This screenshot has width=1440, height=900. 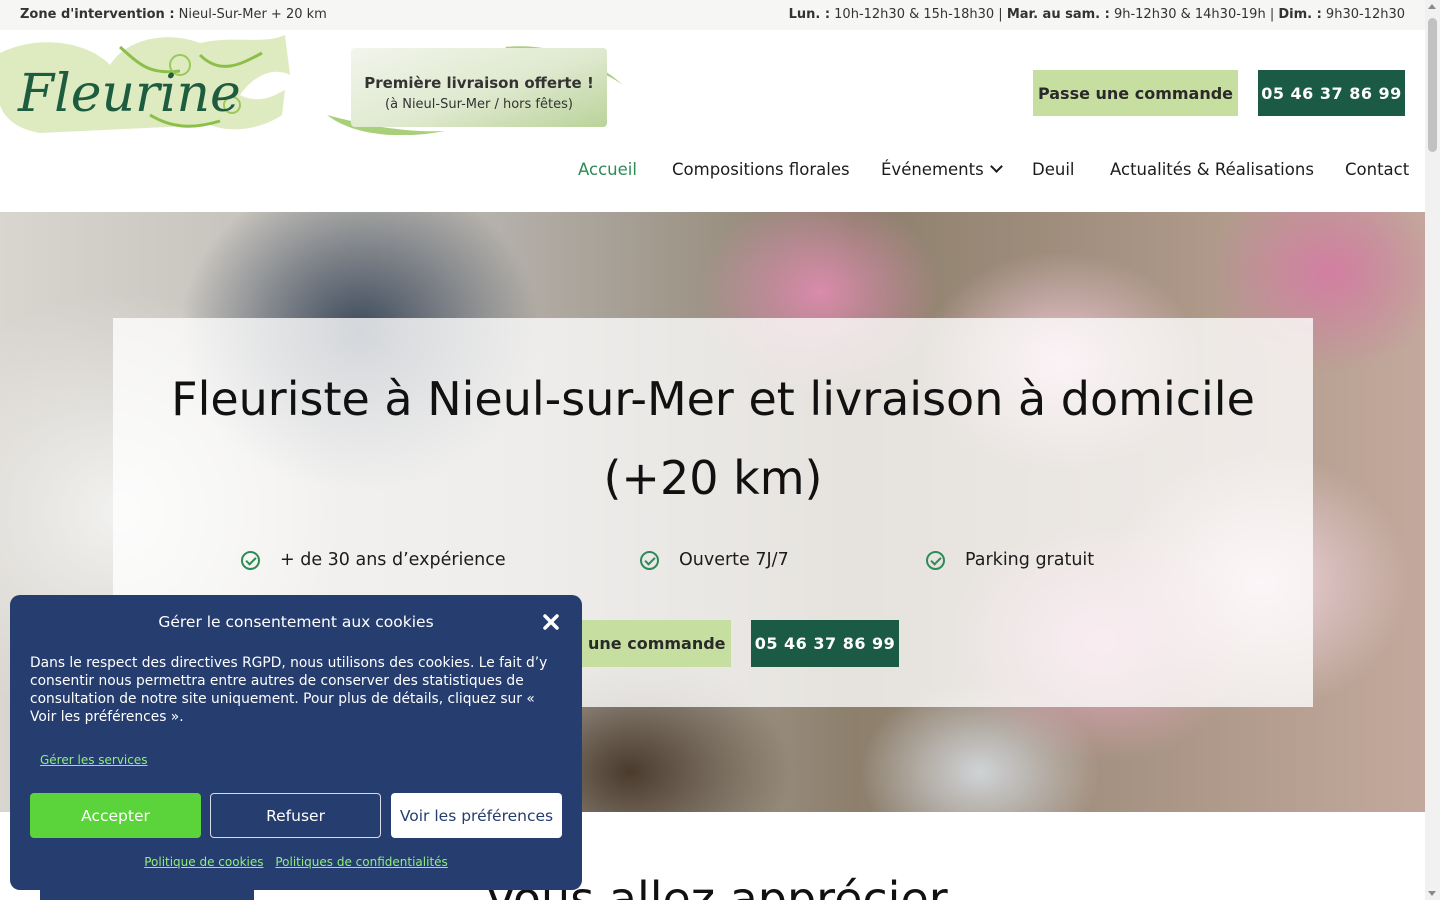 What do you see at coordinates (1135, 93) in the screenshot?
I see `order-button: Passe une commande` at bounding box center [1135, 93].